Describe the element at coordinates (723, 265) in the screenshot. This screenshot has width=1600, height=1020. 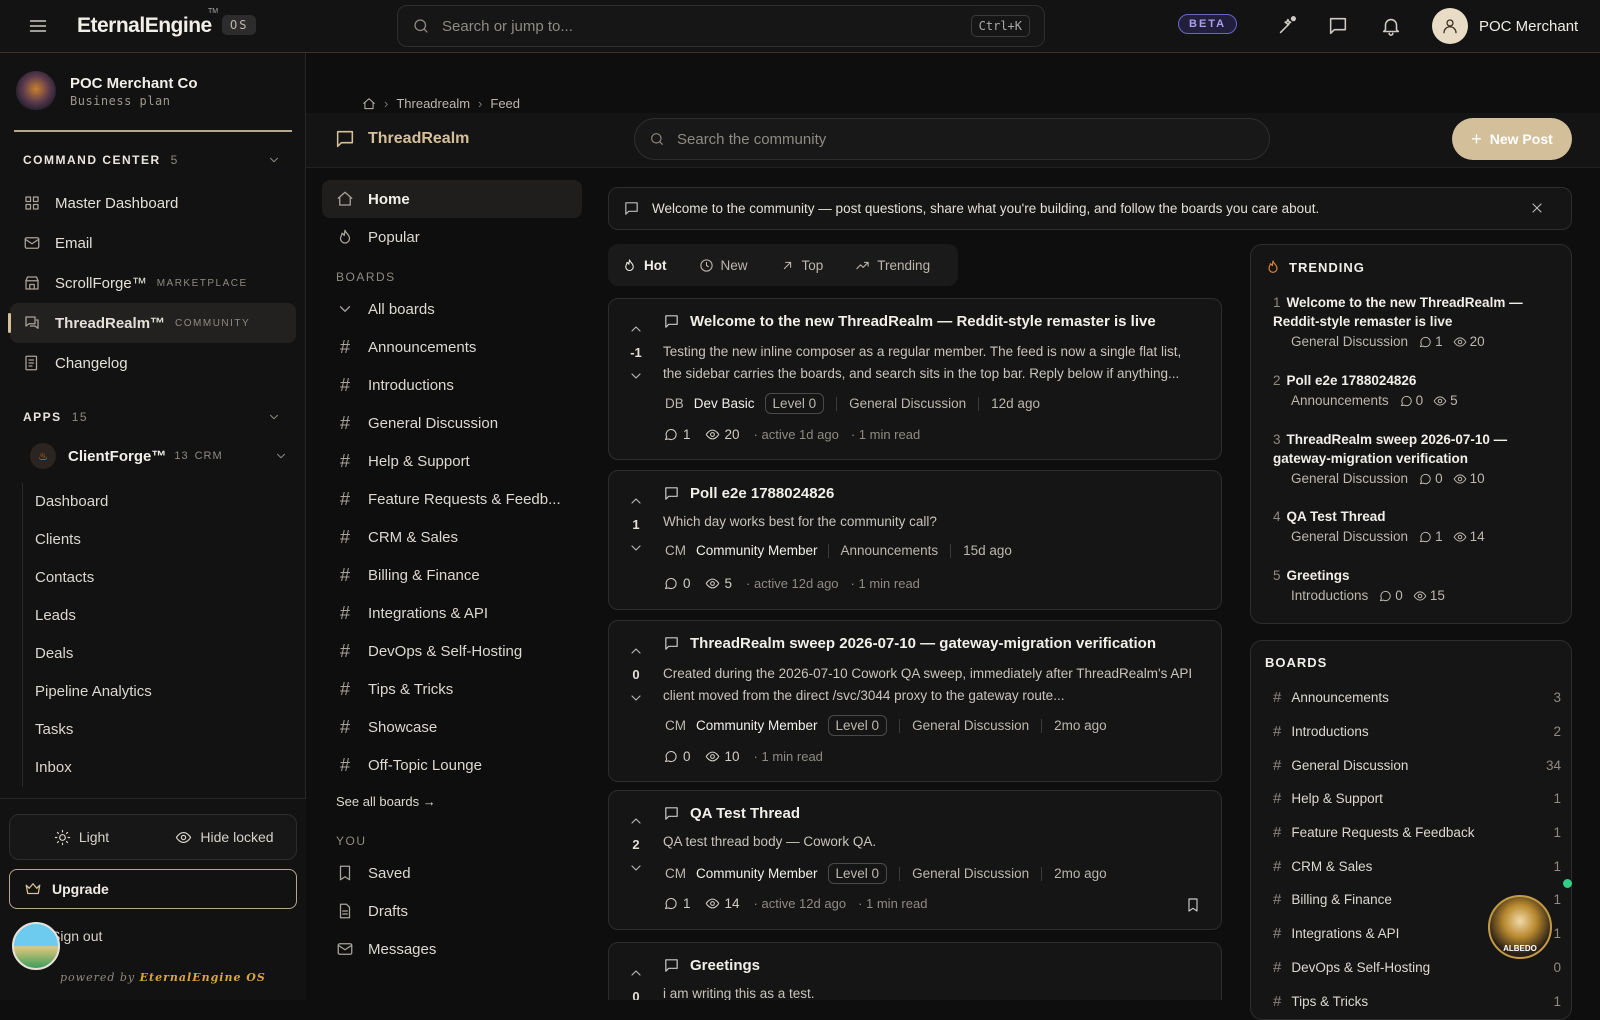
I see `tab-new: New` at that location.